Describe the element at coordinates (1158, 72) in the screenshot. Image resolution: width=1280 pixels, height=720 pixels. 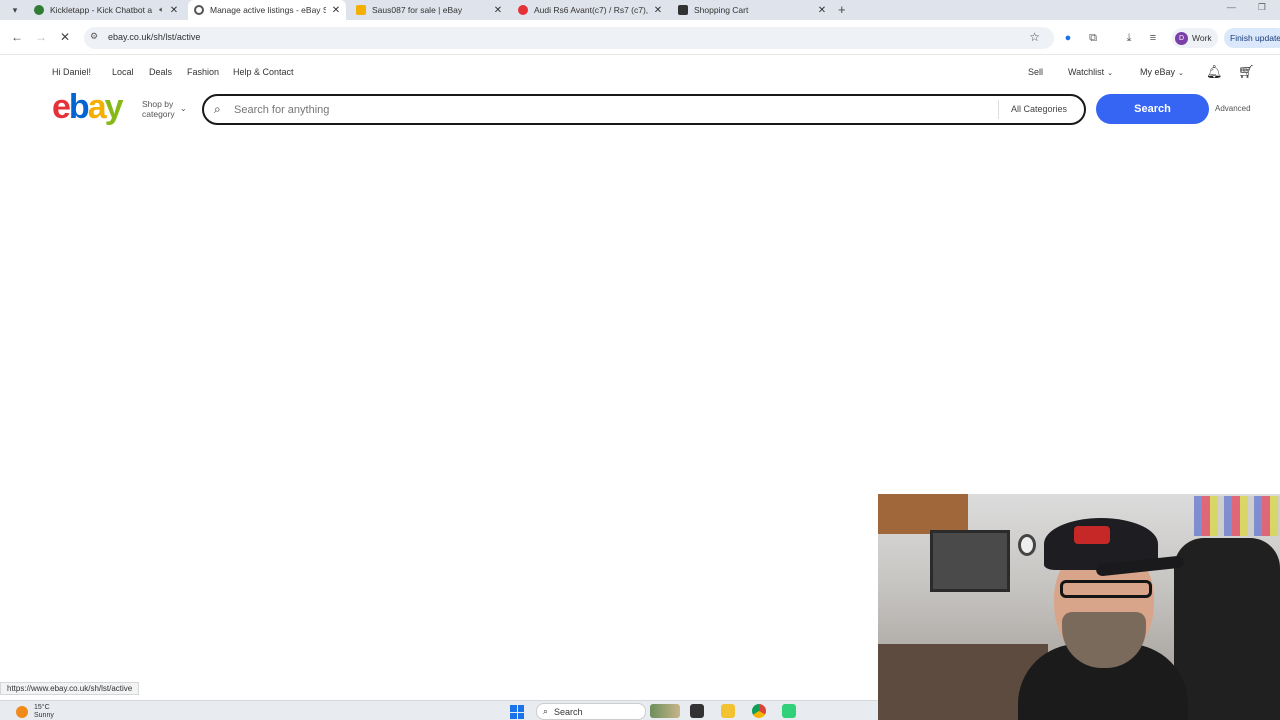
I see `my-ebay-label: My eBay` at that location.